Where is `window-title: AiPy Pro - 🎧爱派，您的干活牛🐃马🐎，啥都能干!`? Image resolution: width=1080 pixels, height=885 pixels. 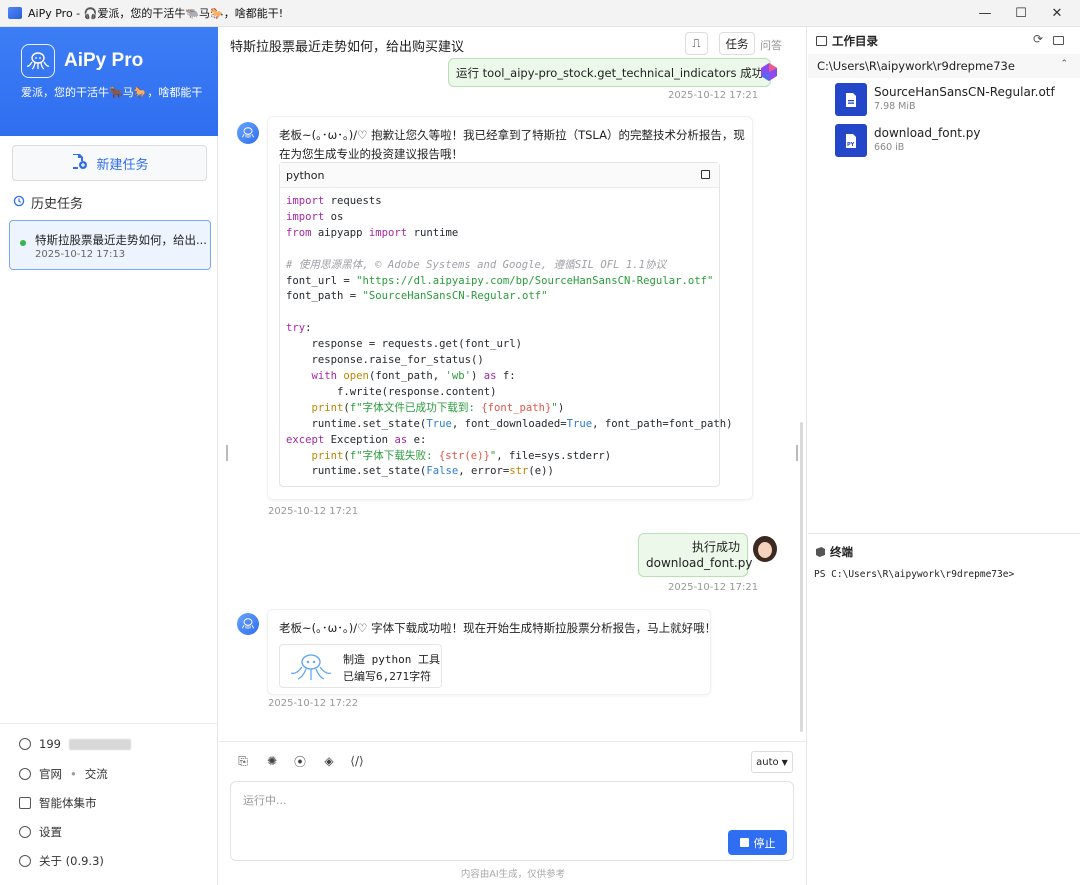 window-title: AiPy Pro - 🎧爱派，您的干活牛🐃马🐎，啥都能干! is located at coordinates (156, 13).